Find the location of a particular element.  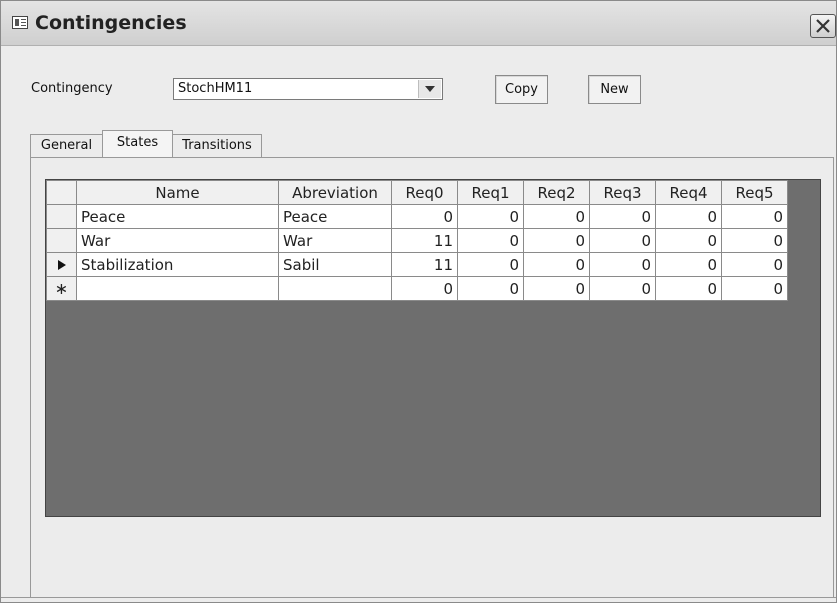

table-row: Stabilization Sabil 11 0 0 0 0 0 is located at coordinates (417, 264).